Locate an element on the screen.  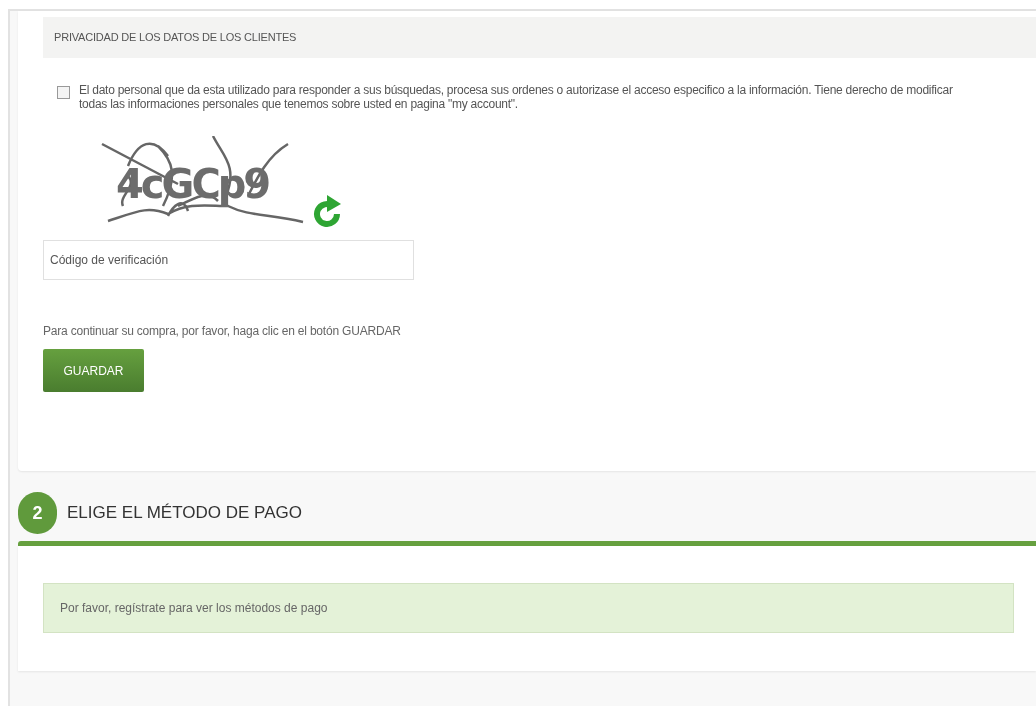
instruction-text: Para continuar su compra, por favor, haga clic en el botón GUARDAR is located at coordinates (222, 331).